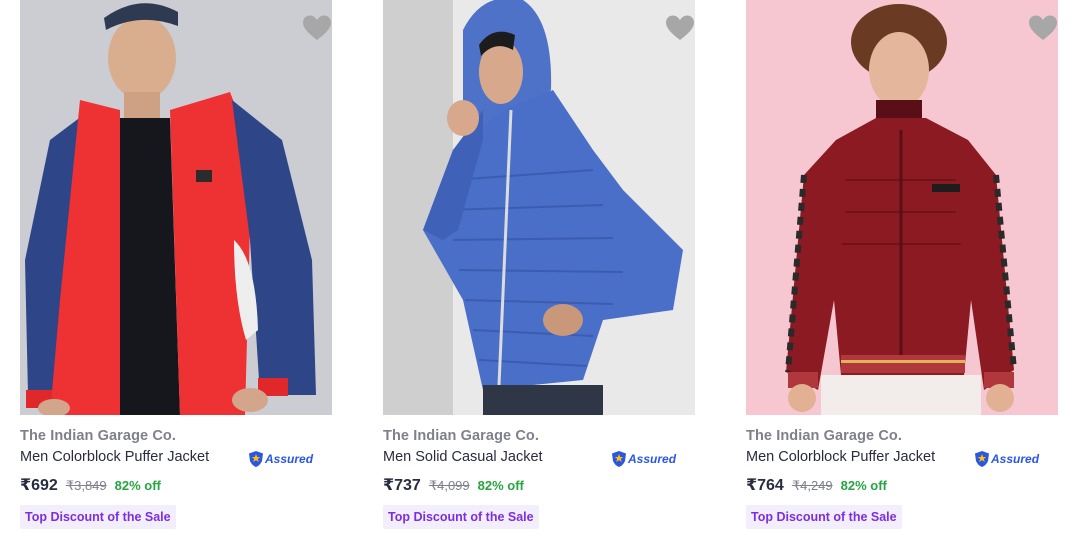 The width and height of the screenshot is (1089, 536). What do you see at coordinates (449, 485) in the screenshot?
I see `original-price: ₹4,099` at bounding box center [449, 485].